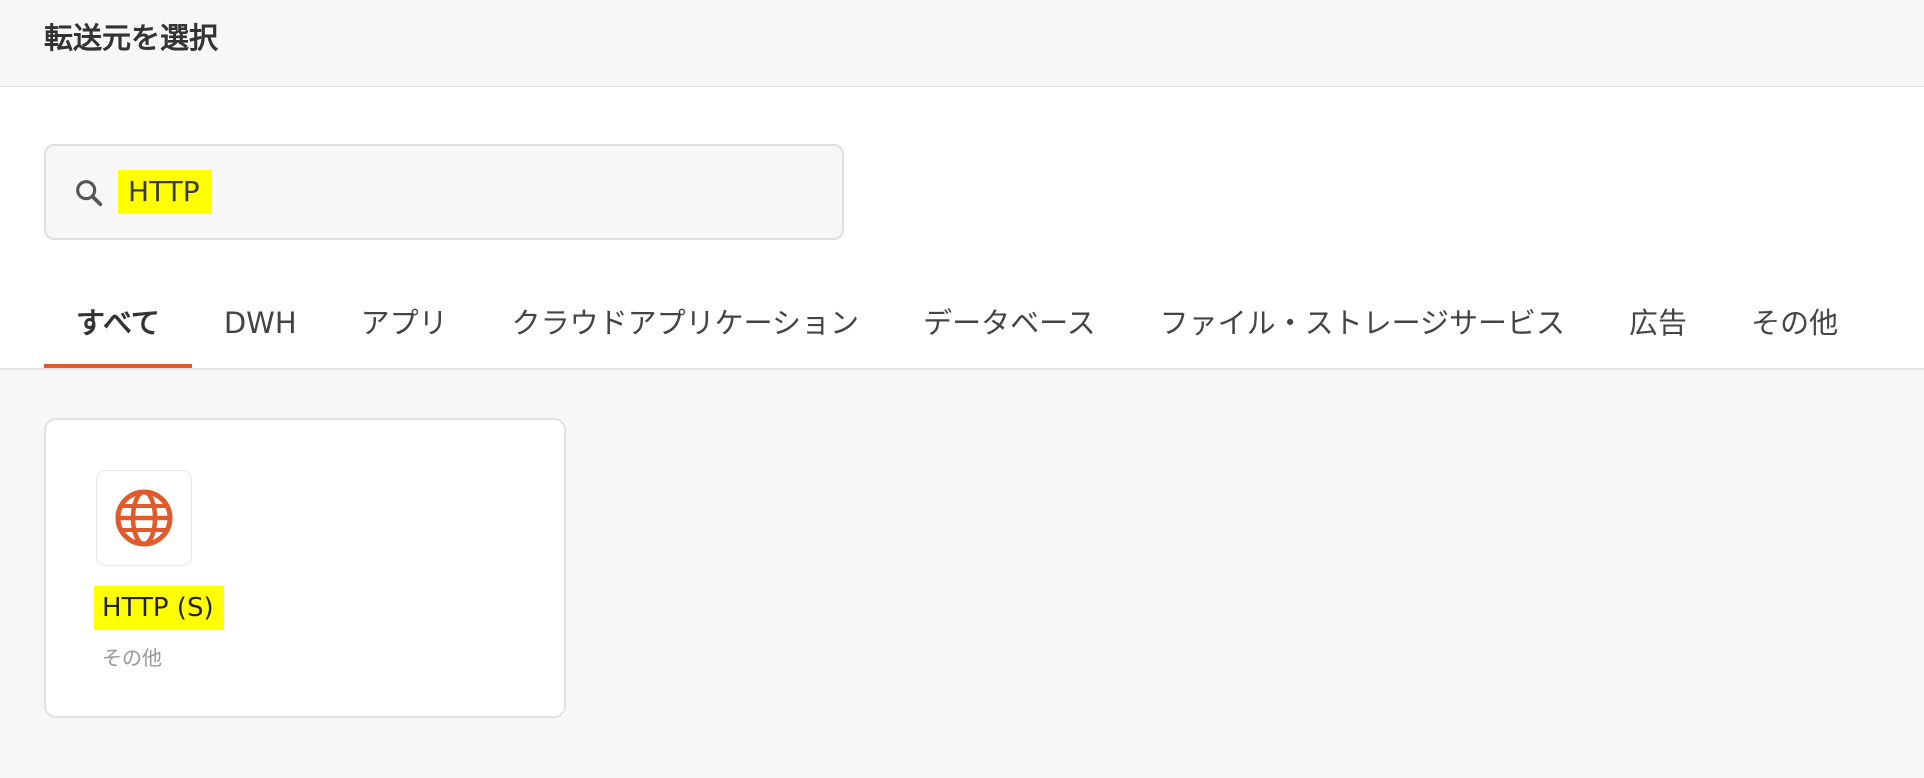  I want to click on connector-title: HTTP (S), so click(159, 608).